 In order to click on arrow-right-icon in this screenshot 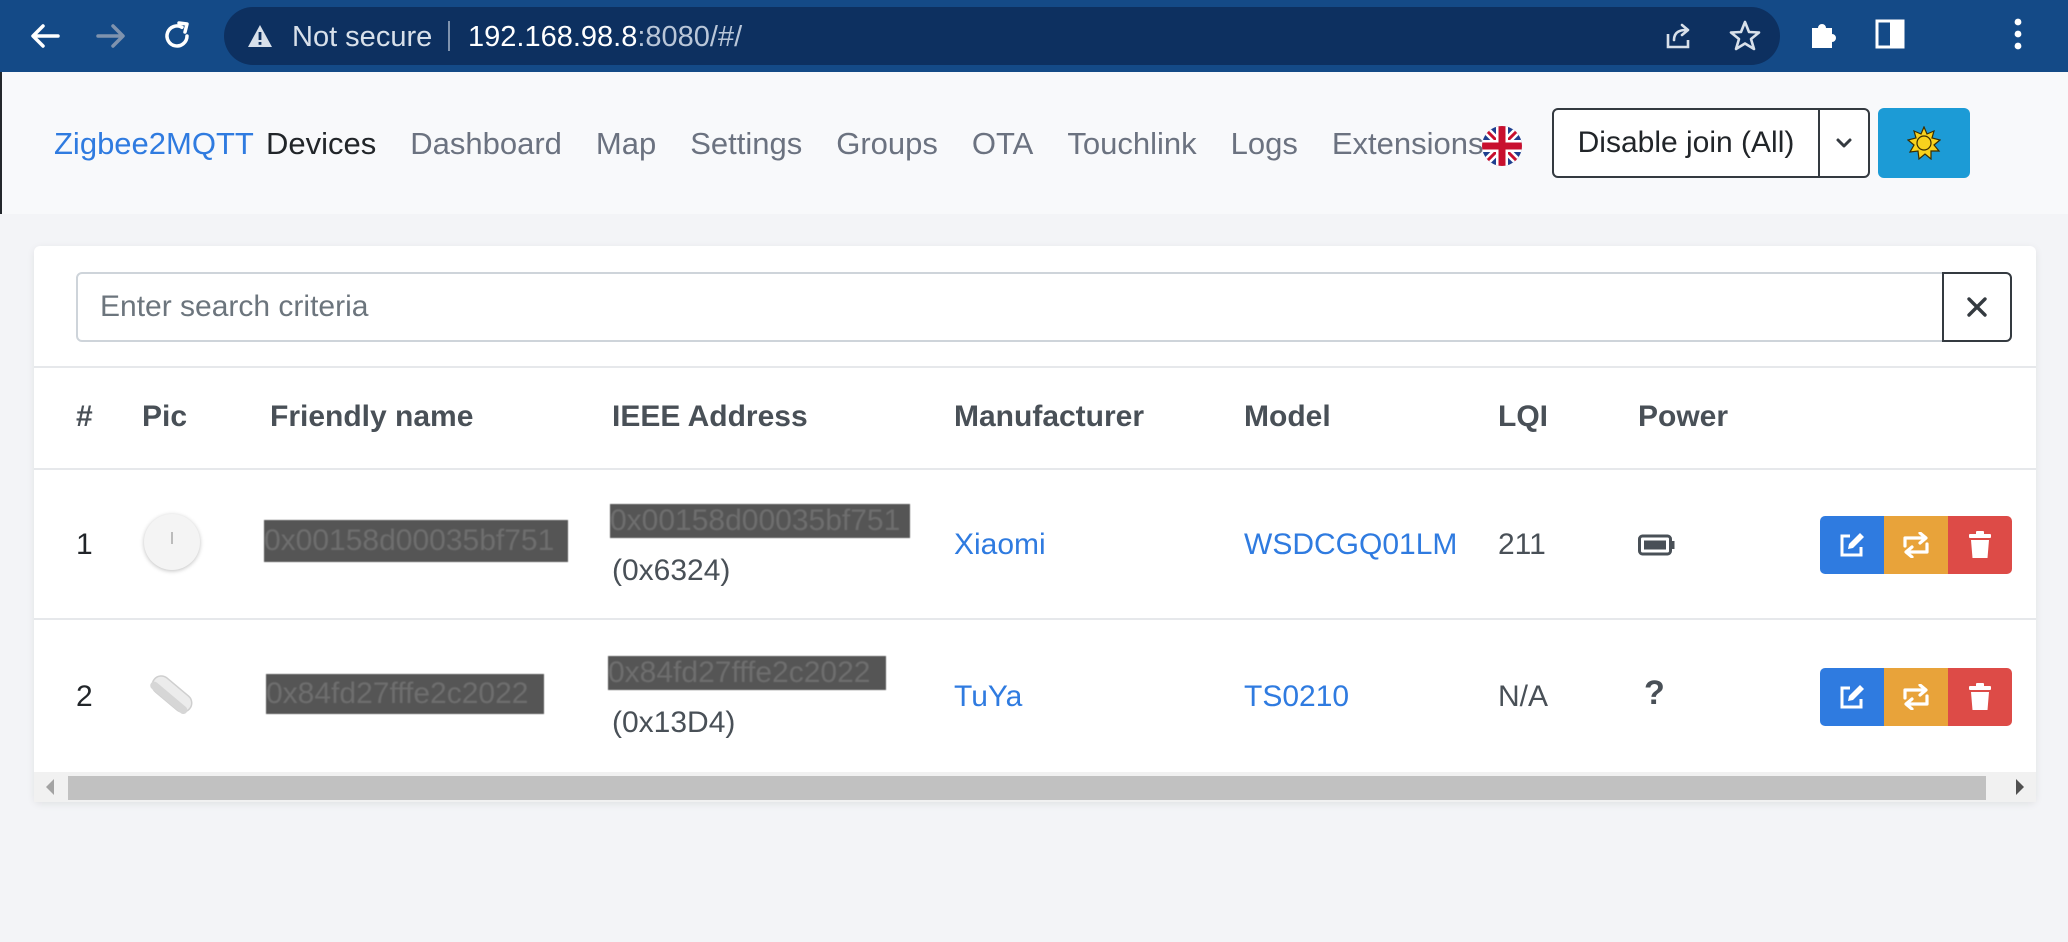, I will do `click(110, 36)`.